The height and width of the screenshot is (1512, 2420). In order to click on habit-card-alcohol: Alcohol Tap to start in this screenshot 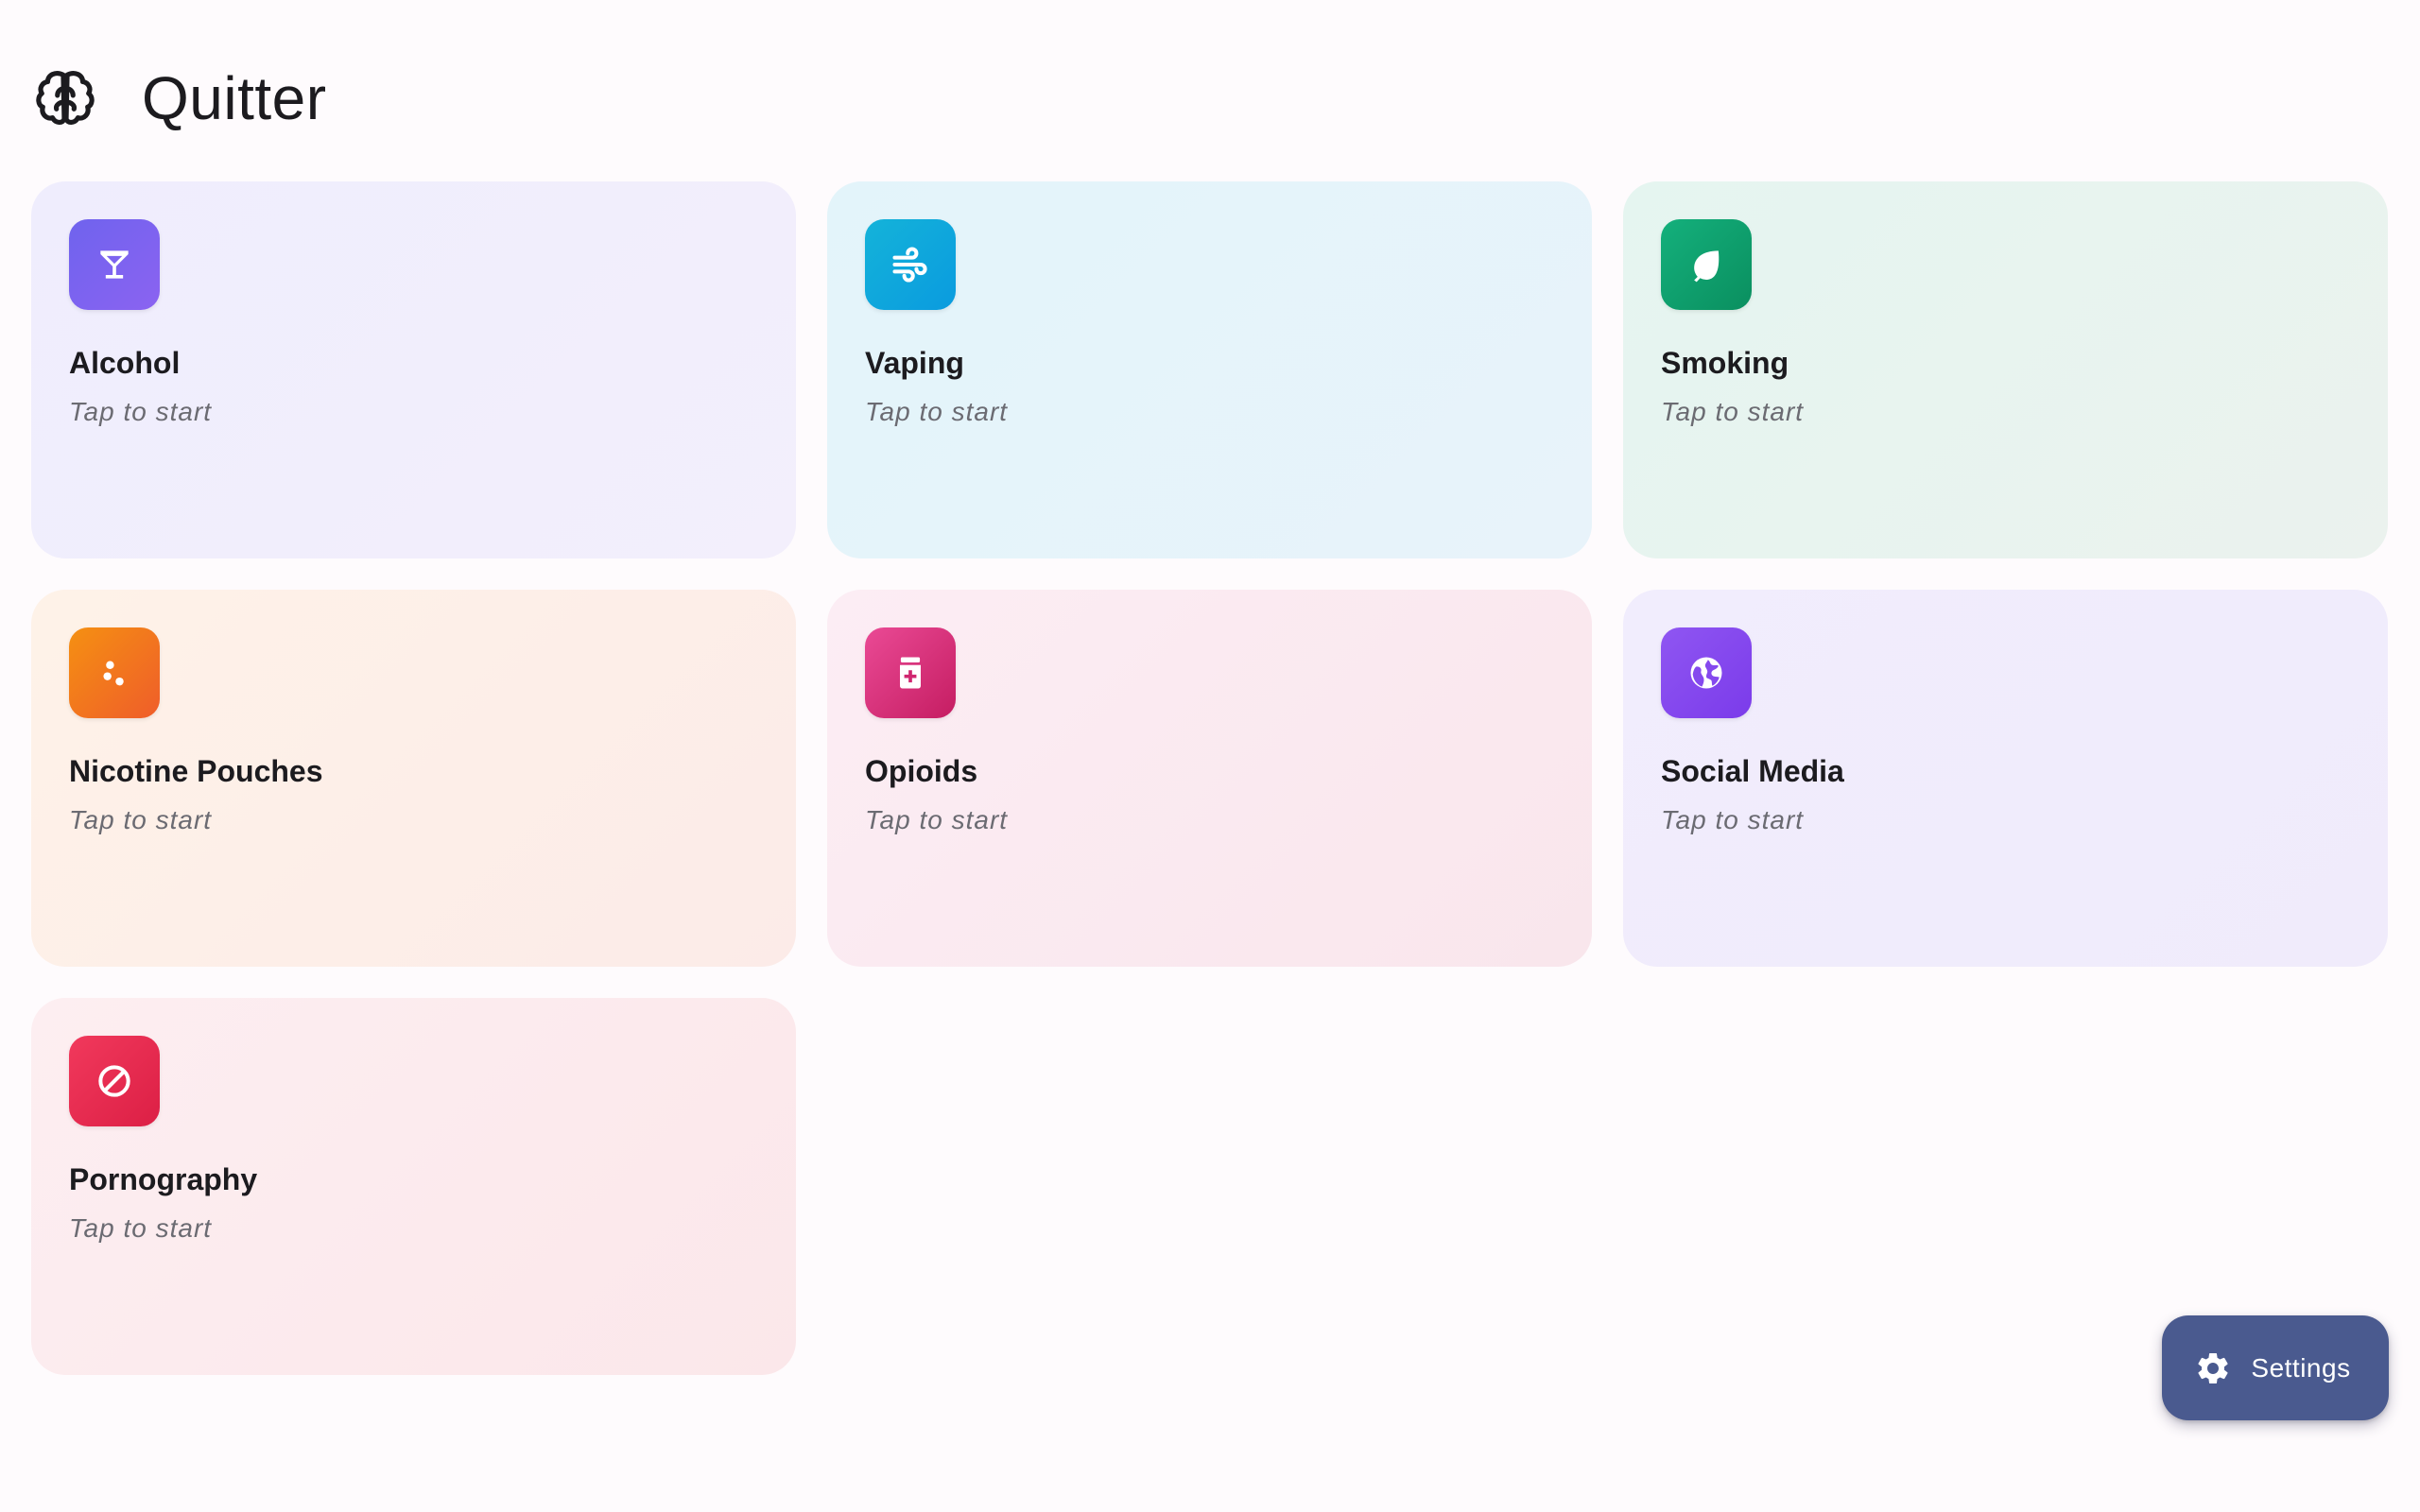, I will do `click(414, 369)`.